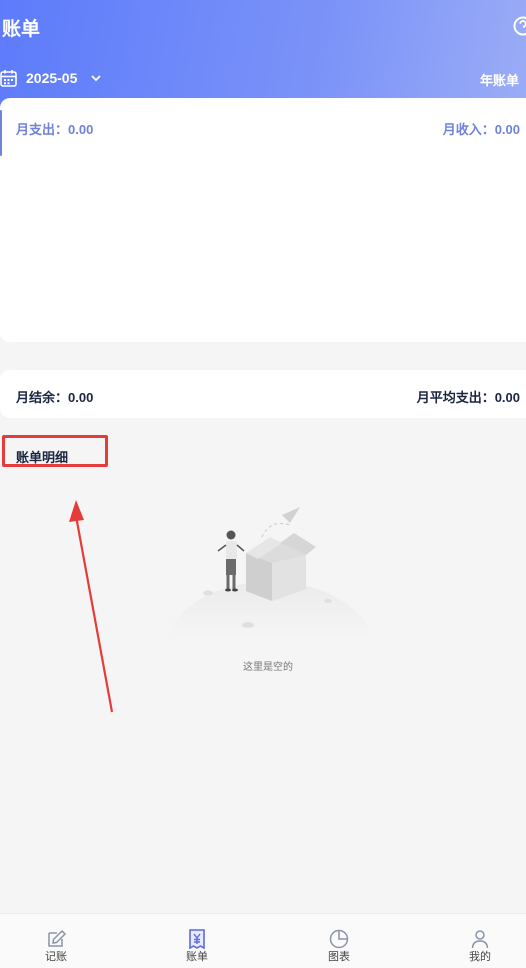  I want to click on nav-item-chart: 图表, so click(339, 946).